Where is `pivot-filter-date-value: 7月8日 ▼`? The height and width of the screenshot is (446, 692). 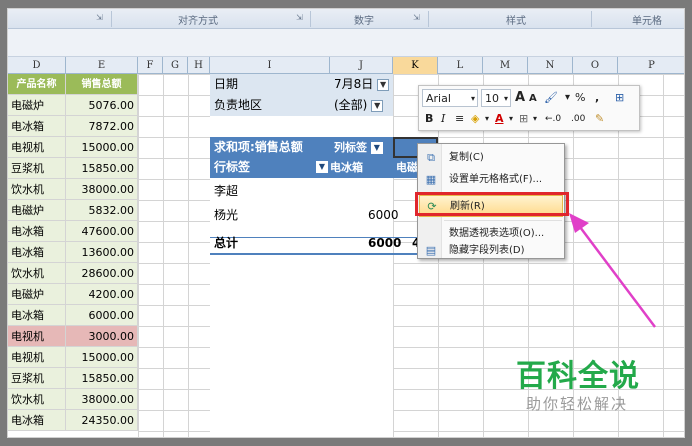
pivot-filter-date-value: 7月8日 ▼ is located at coordinates (362, 84).